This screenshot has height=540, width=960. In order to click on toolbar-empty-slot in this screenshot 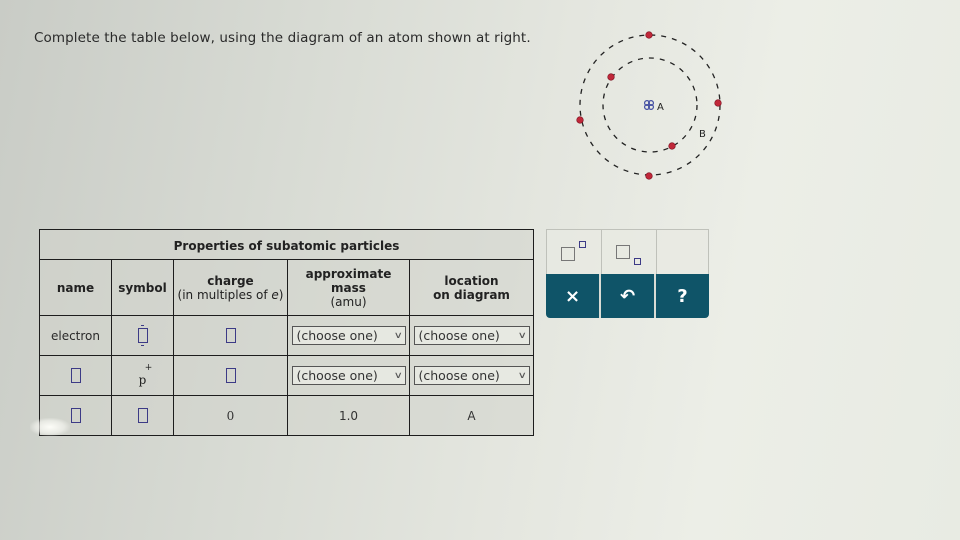, I will do `click(682, 252)`.